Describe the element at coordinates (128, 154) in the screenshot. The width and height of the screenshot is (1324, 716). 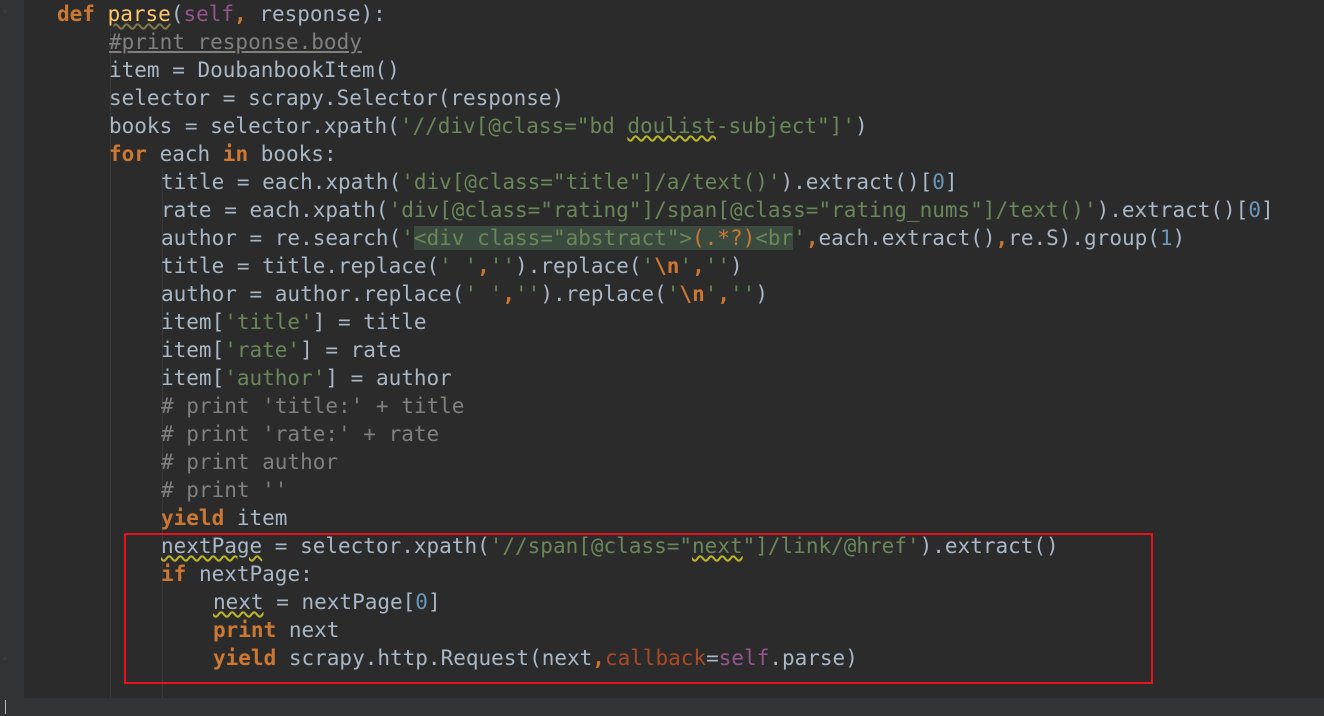
I see `code-token: for` at that location.